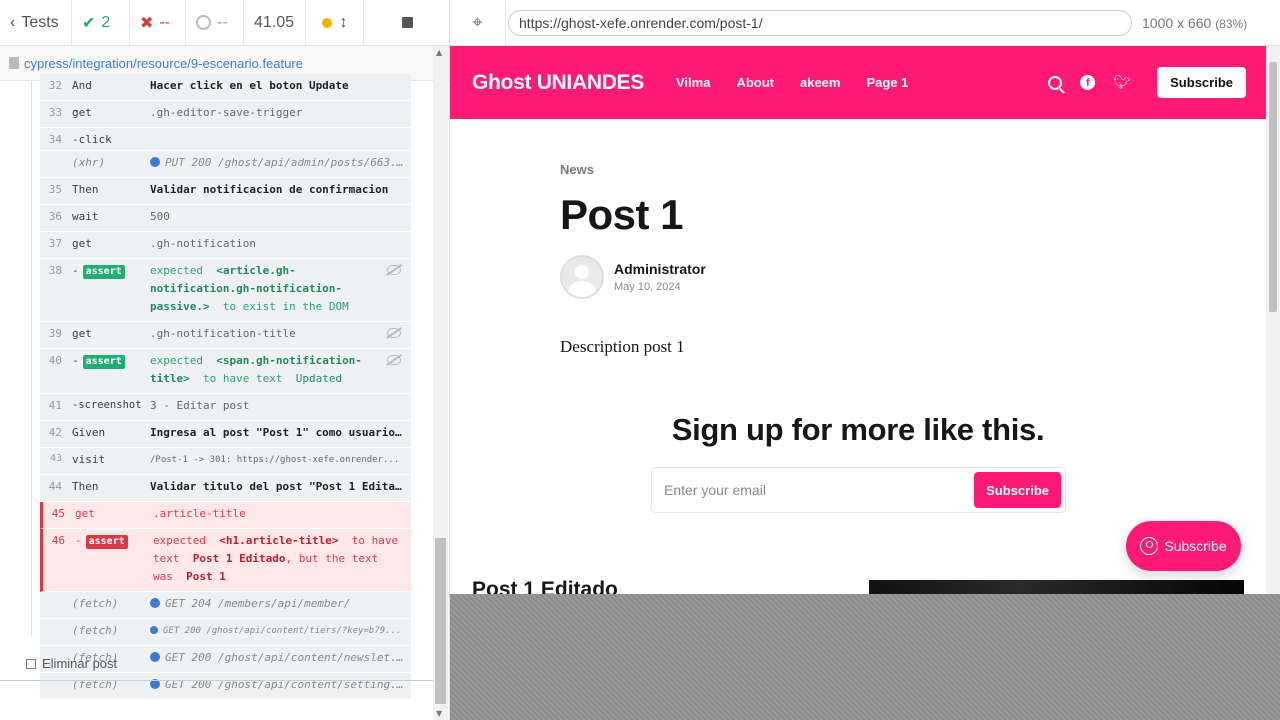 The height and width of the screenshot is (720, 1280). Describe the element at coordinates (558, 83) in the screenshot. I see `site-logo: Ghost UNIANDES` at that location.